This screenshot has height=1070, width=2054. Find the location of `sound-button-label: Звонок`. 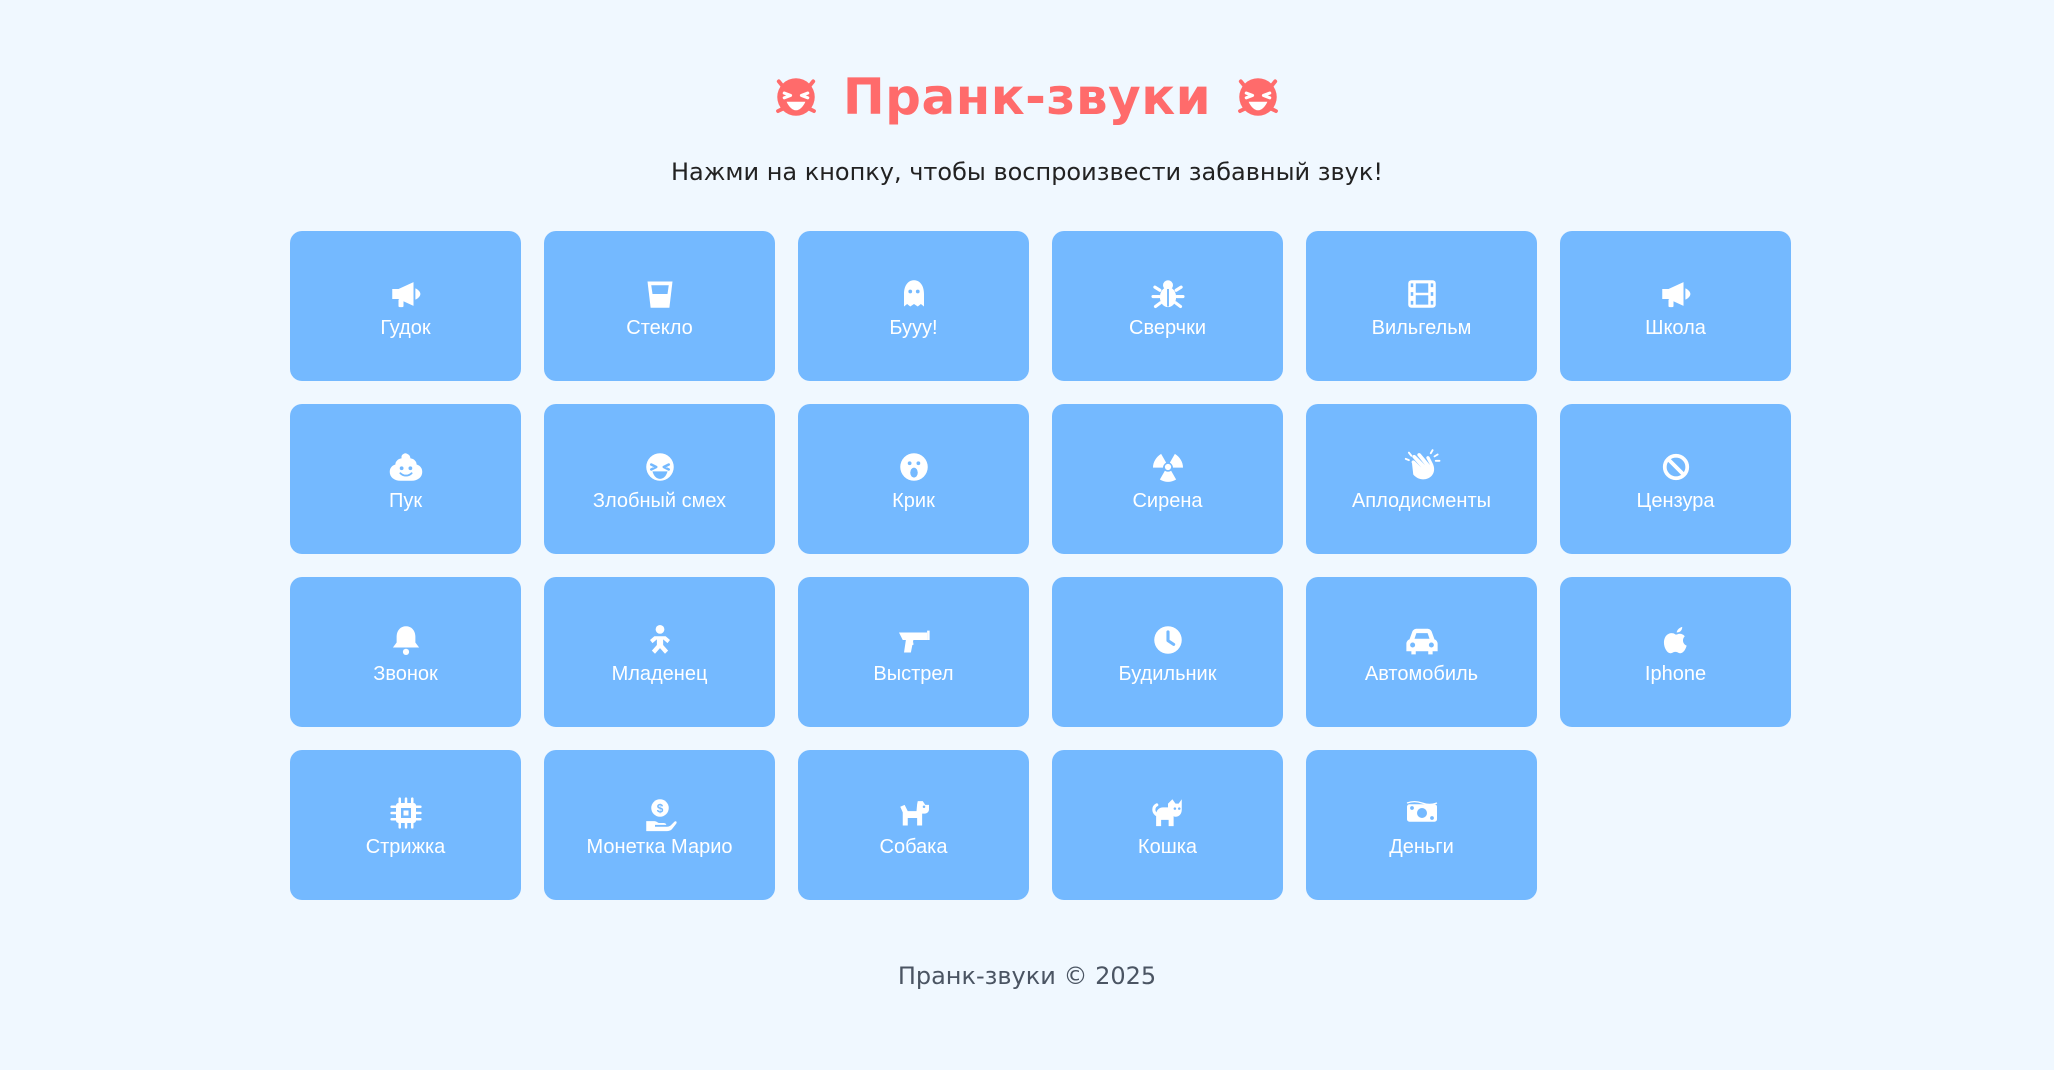

sound-button-label: Звонок is located at coordinates (405, 673).